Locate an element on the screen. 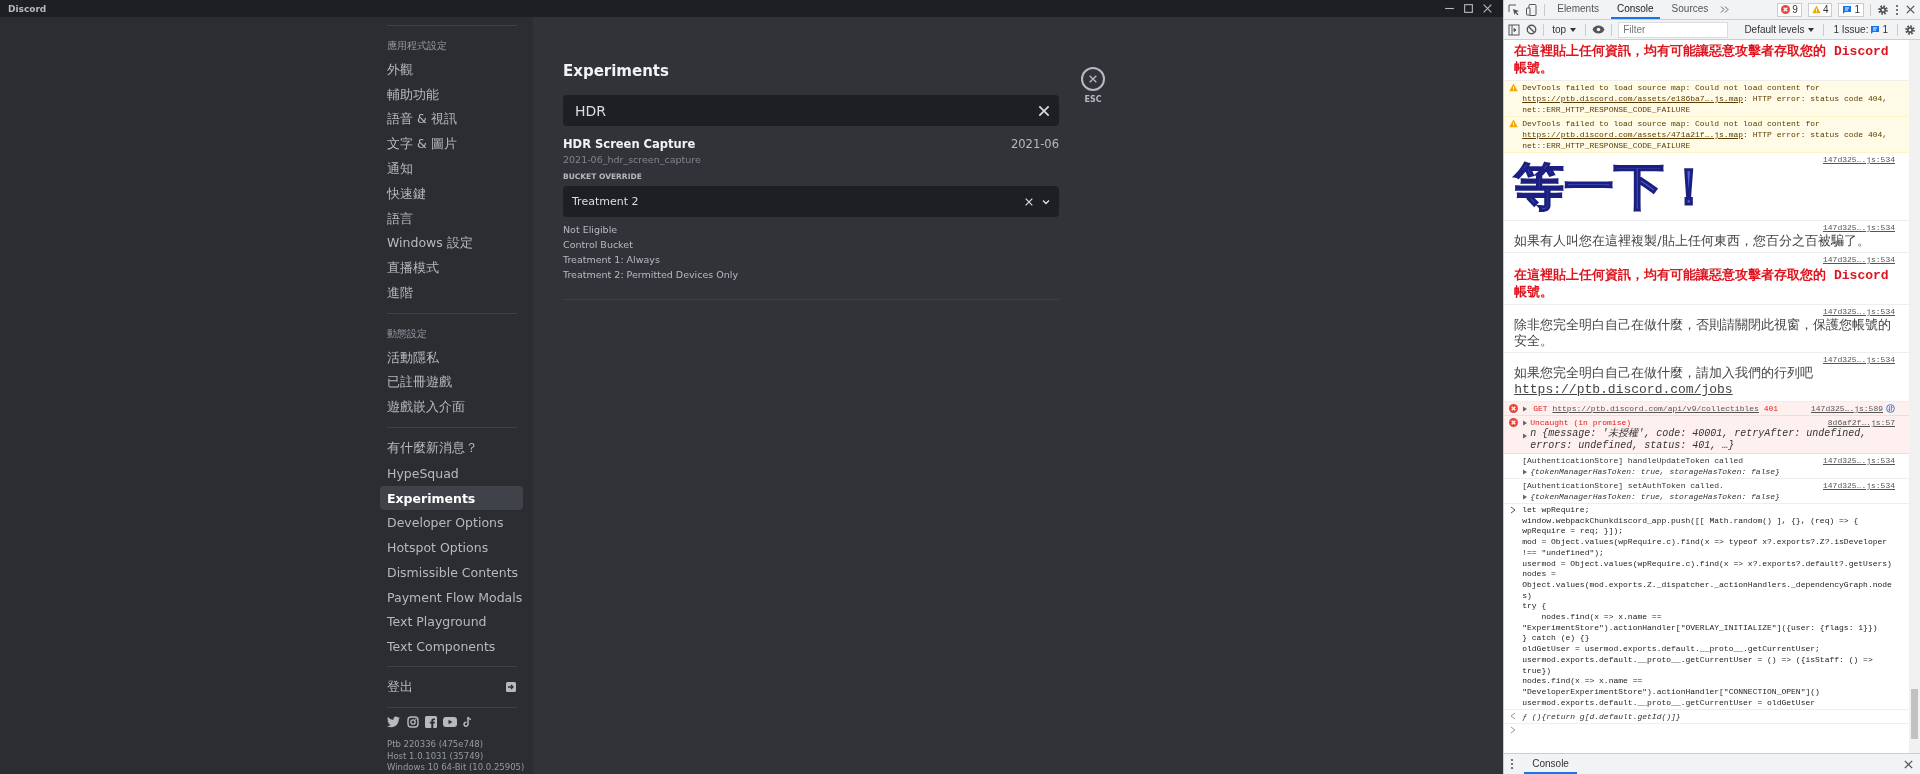 This screenshot has width=1920, height=774. log-message: [AuthenticationStore] setAuthToken called. is located at coordinates (1623, 485).